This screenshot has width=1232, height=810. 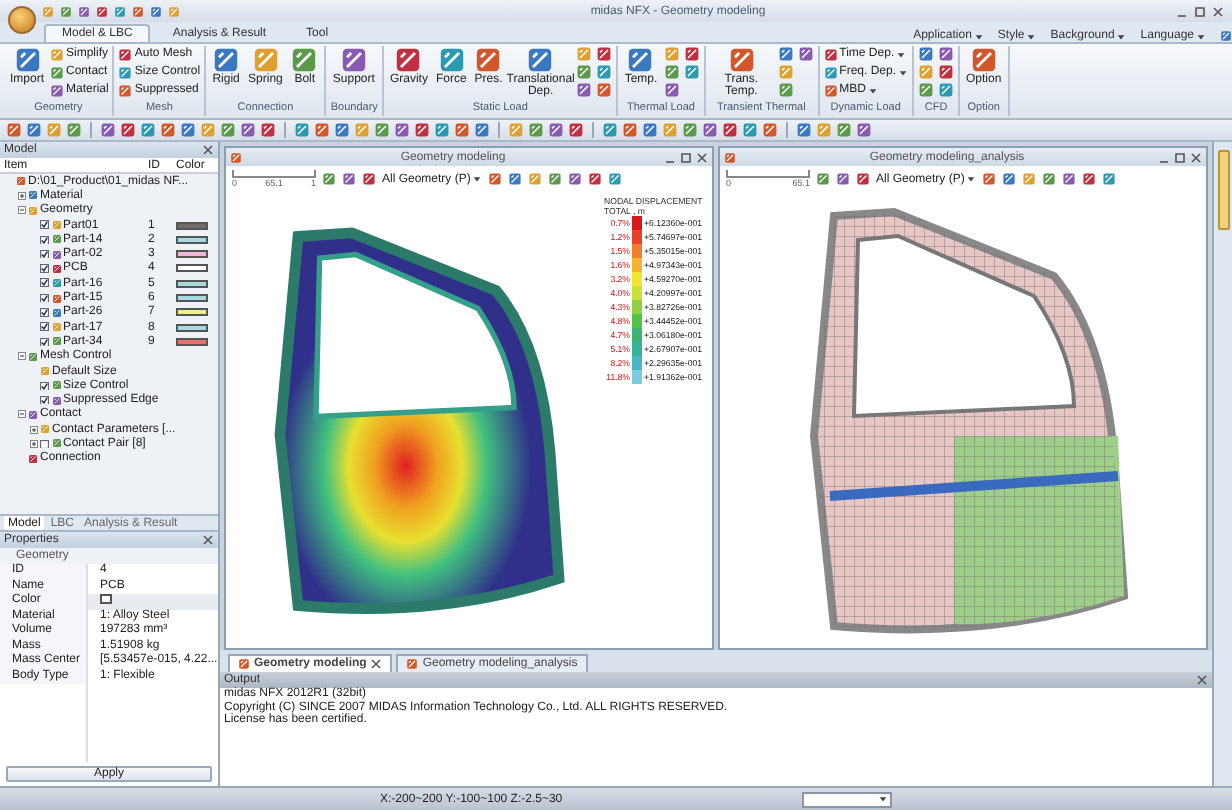 I want to click on color-swatch, so click(x=106, y=599).